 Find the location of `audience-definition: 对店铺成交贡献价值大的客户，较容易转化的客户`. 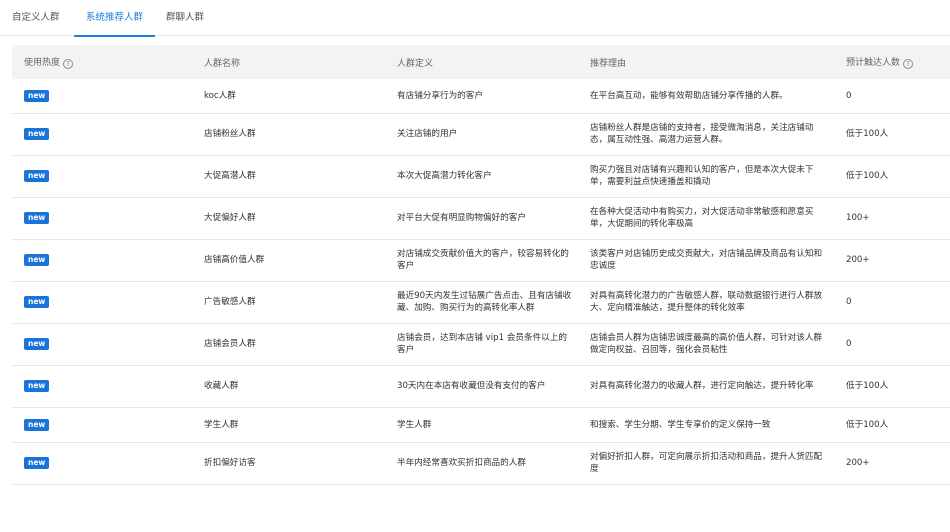

audience-definition: 对店铺成交贡献价值大的客户，较容易转化的客户 is located at coordinates (483, 260).